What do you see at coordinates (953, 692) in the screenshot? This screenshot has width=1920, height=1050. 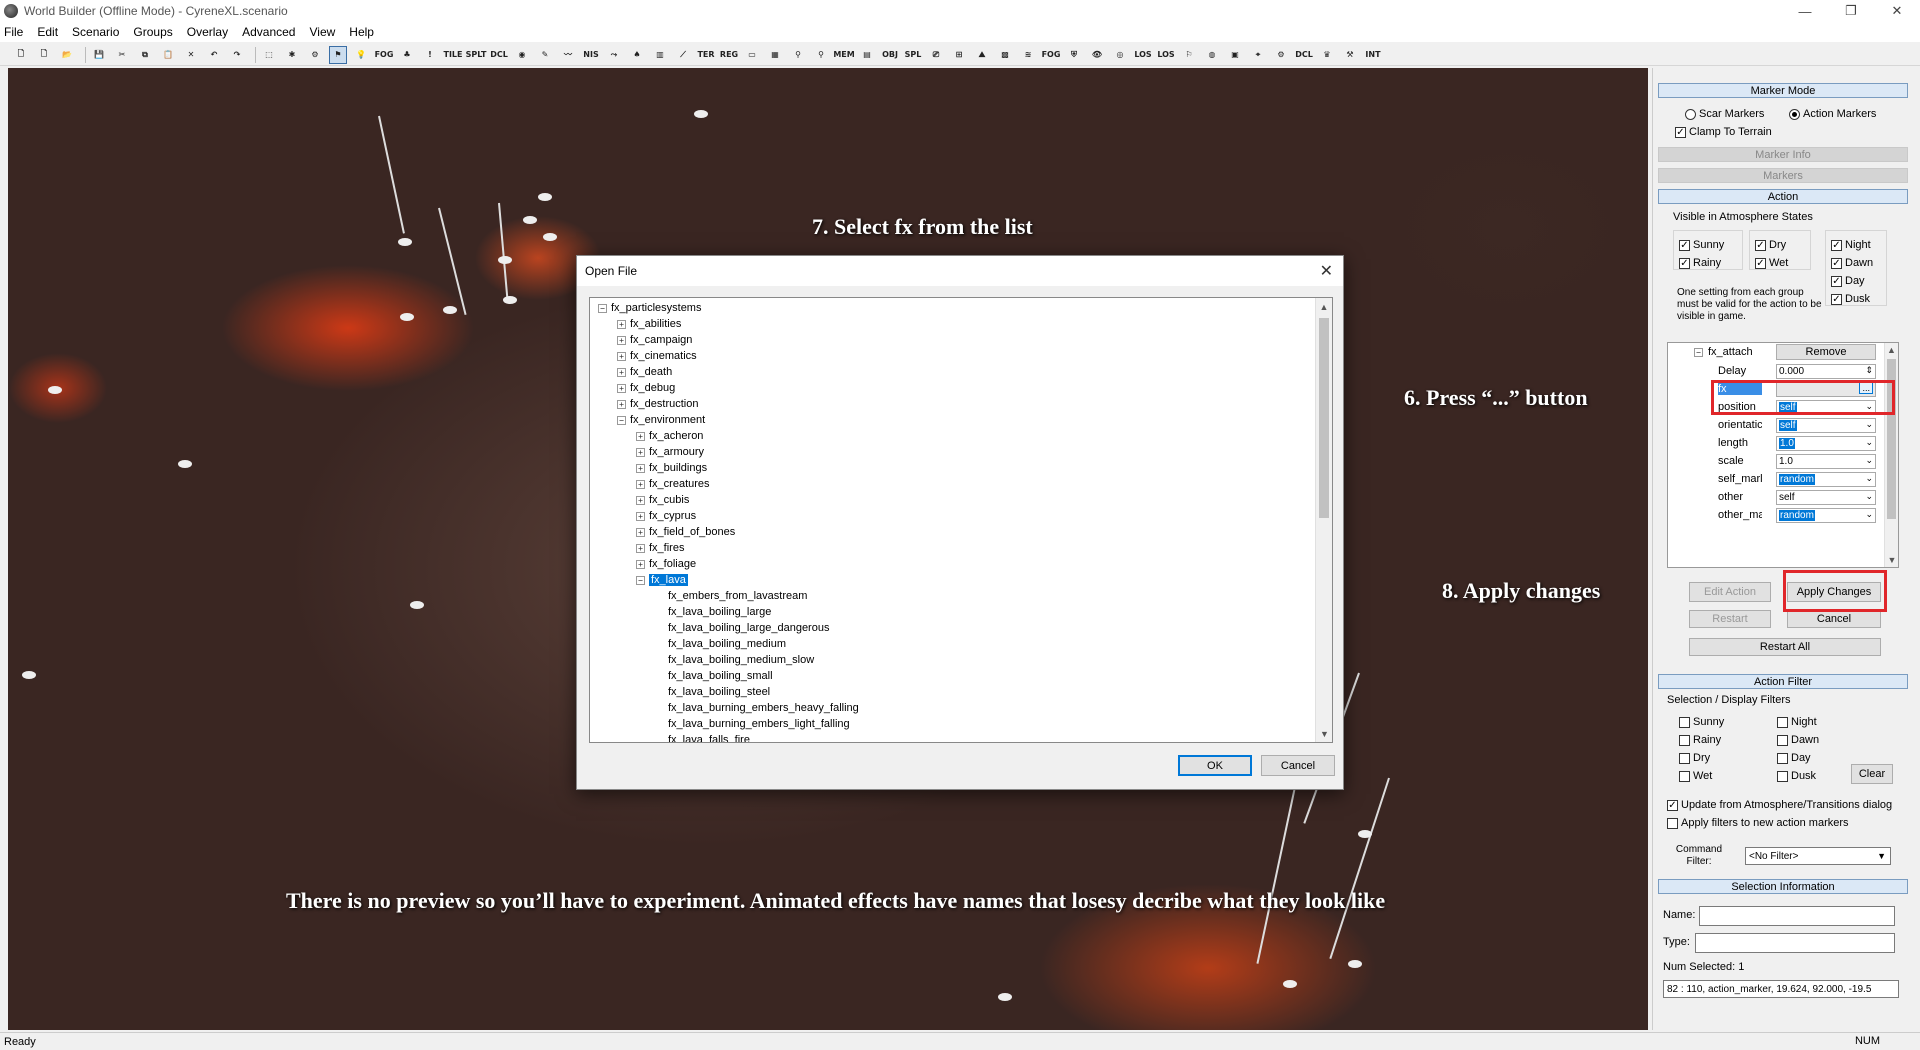 I see `tree-item: fx_lava_boiling_steel` at bounding box center [953, 692].